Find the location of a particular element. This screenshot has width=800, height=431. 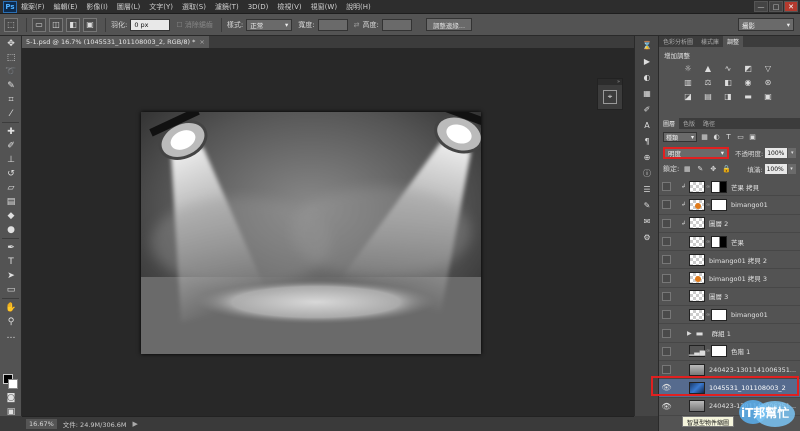

gradient-map-icon: ▬ is located at coordinates (748, 96).